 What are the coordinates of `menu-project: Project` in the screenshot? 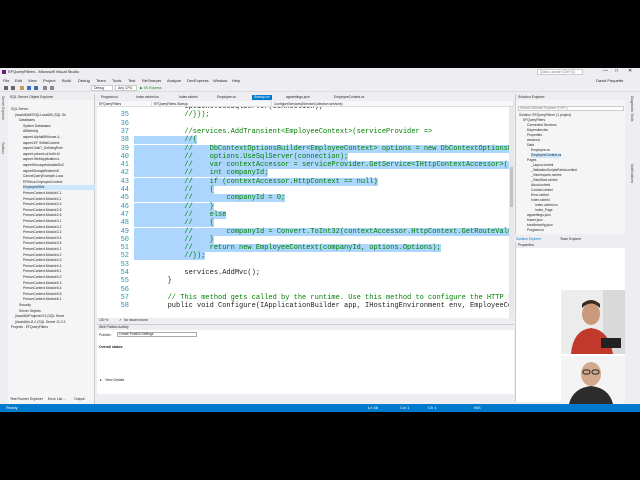 It's located at (49, 80).